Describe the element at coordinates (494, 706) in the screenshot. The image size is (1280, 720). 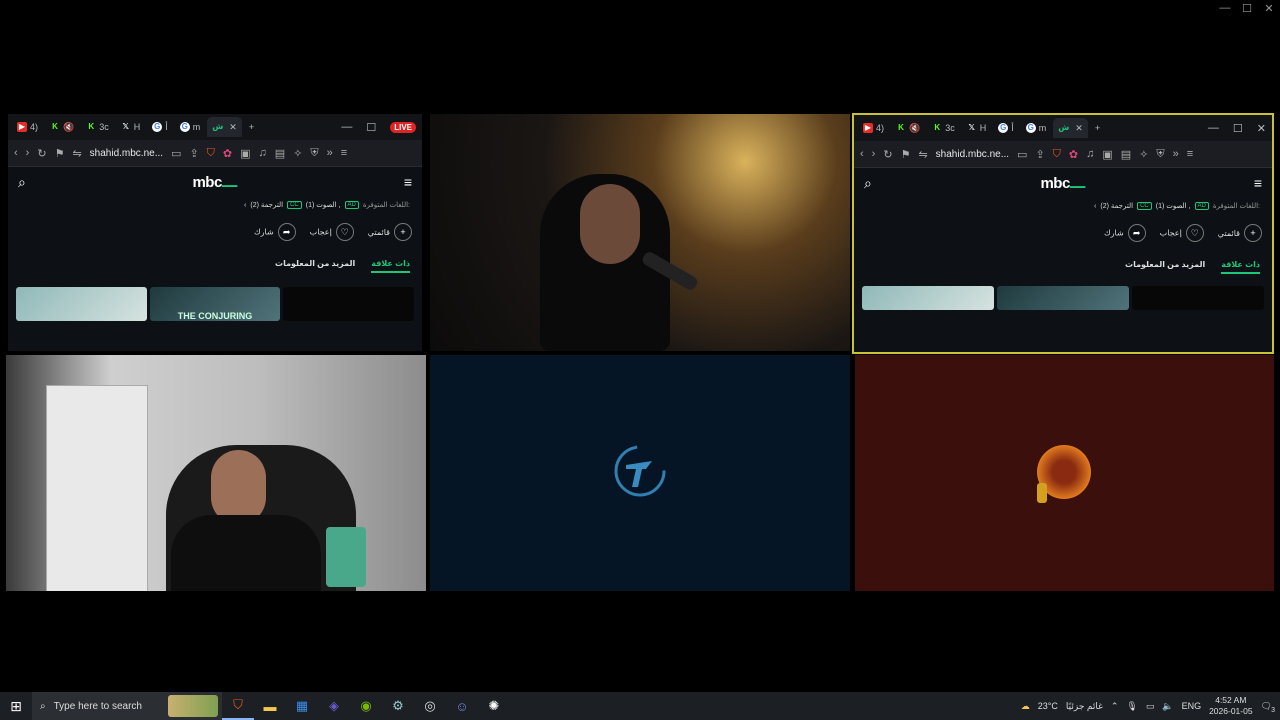
I see `steelseries-icon: ✺` at that location.